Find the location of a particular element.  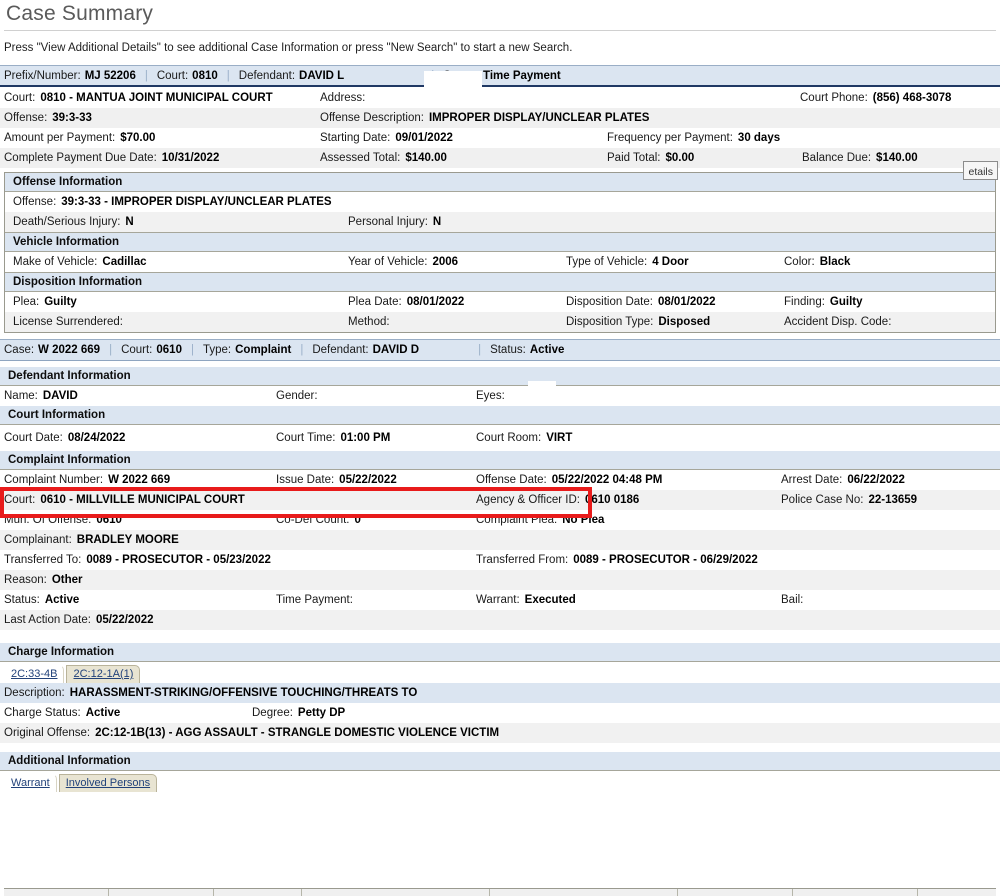

warrant-value: Executed is located at coordinates (550, 600).